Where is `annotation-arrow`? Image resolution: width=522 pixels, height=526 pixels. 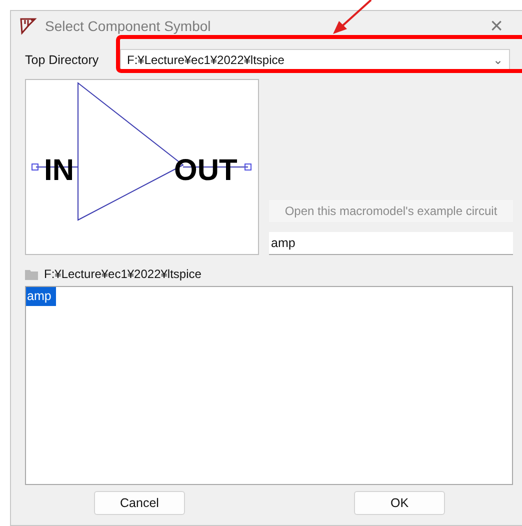
annotation-arrow is located at coordinates (352, 18).